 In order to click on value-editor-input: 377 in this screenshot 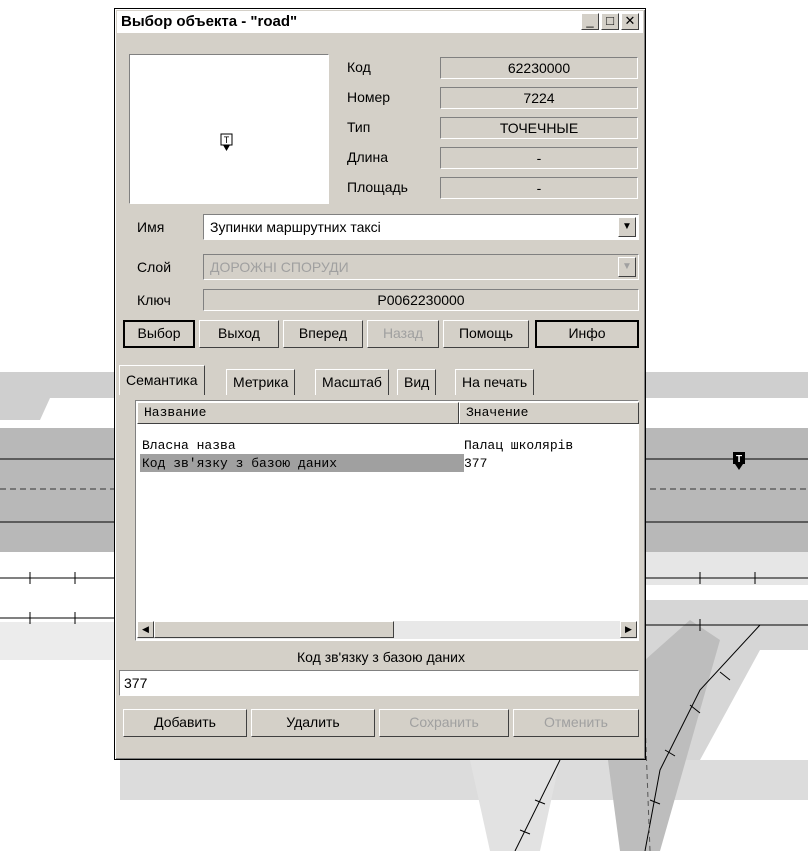, I will do `click(379, 683)`.